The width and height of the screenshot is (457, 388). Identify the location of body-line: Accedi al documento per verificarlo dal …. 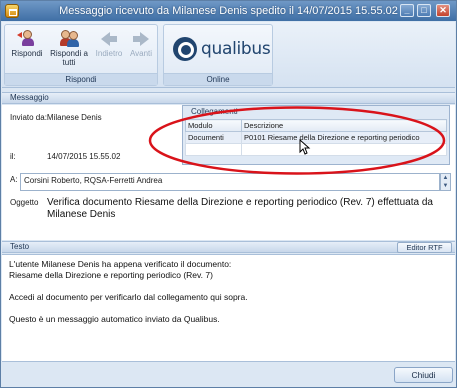
(128, 297).